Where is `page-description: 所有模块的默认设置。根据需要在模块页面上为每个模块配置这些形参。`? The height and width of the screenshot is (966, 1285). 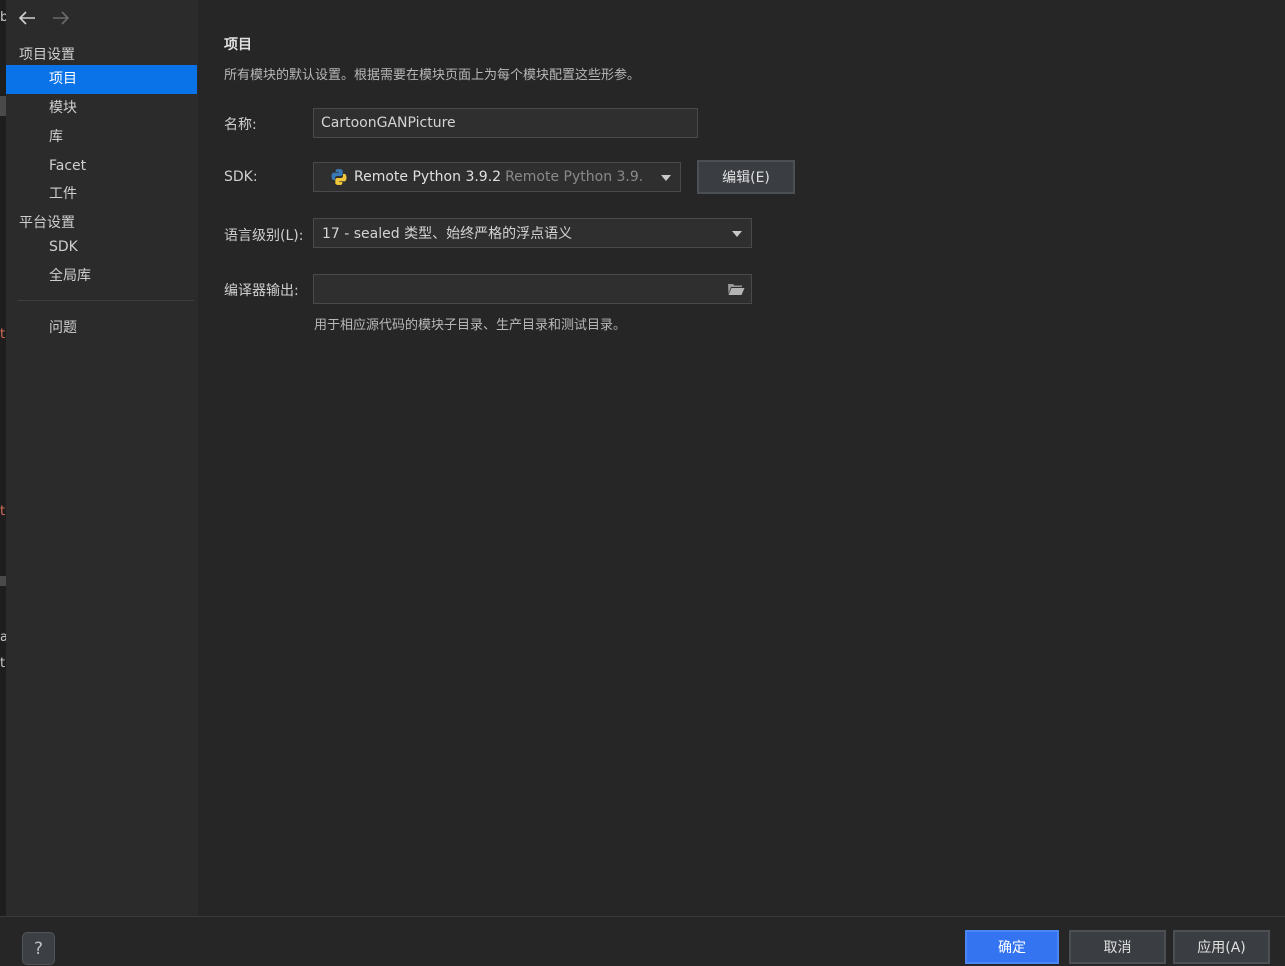 page-description: 所有模块的默认设置。根据需要在模块页面上为每个模块配置这些形参。 is located at coordinates (432, 75).